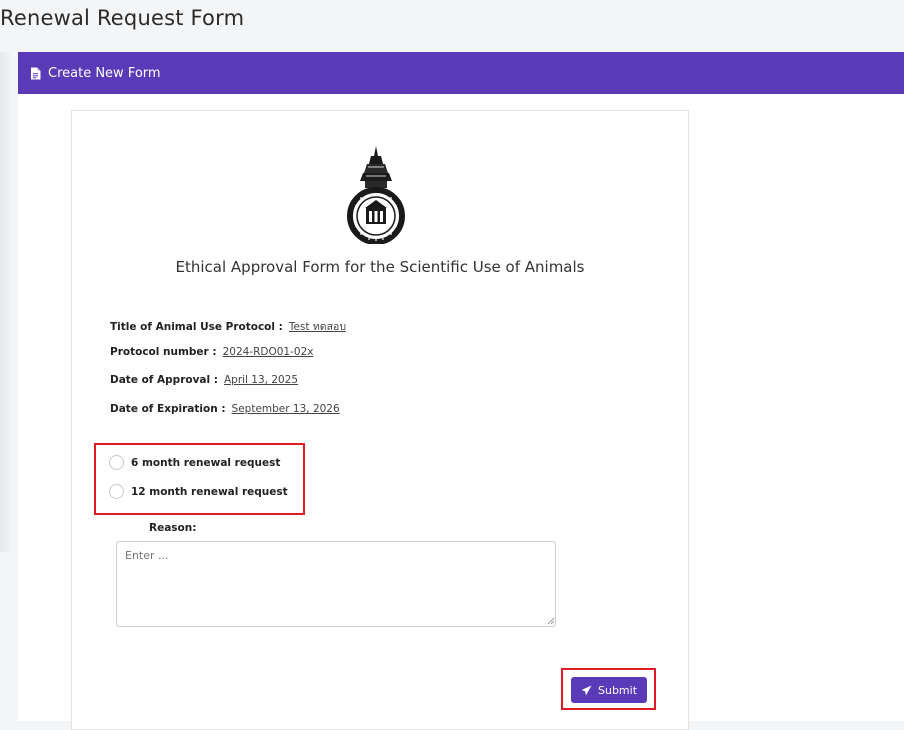 Image resolution: width=904 pixels, height=730 pixels. I want to click on paper-plane-icon, so click(586, 690).